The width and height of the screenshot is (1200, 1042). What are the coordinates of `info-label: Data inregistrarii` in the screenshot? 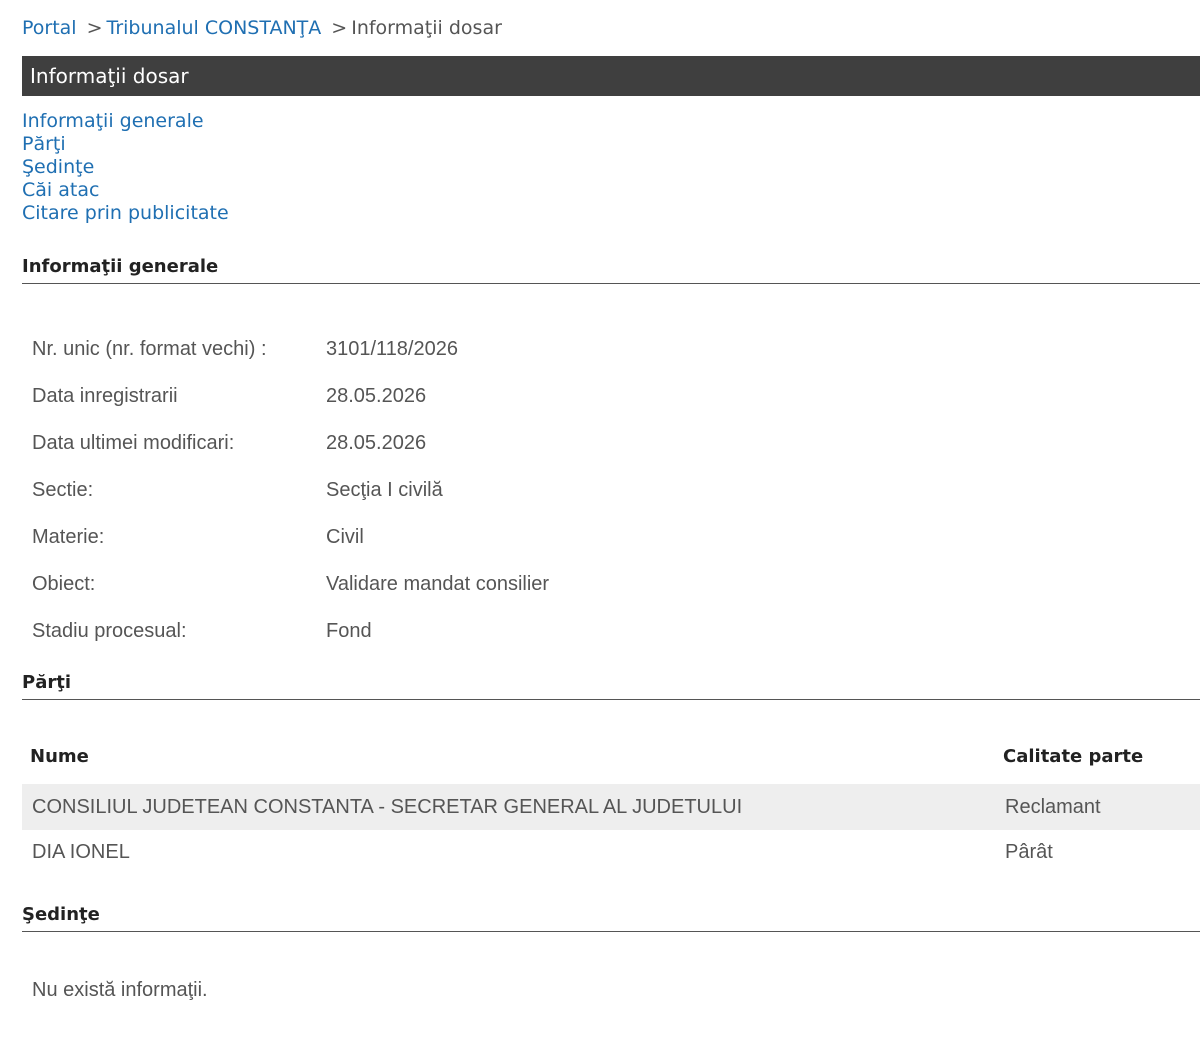 It's located at (105, 396).